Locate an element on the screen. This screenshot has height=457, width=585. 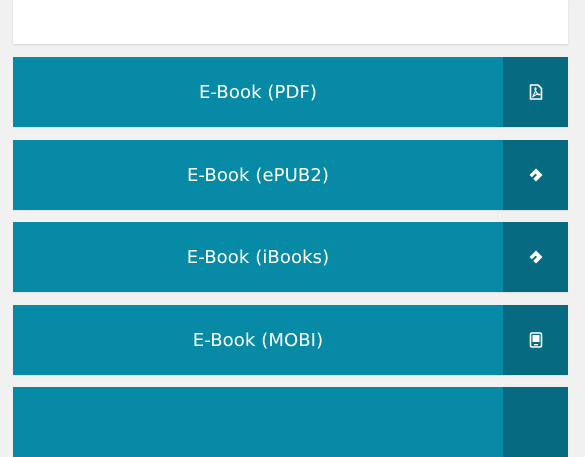
button-label: E-Book (iBooks) is located at coordinates (258, 257).